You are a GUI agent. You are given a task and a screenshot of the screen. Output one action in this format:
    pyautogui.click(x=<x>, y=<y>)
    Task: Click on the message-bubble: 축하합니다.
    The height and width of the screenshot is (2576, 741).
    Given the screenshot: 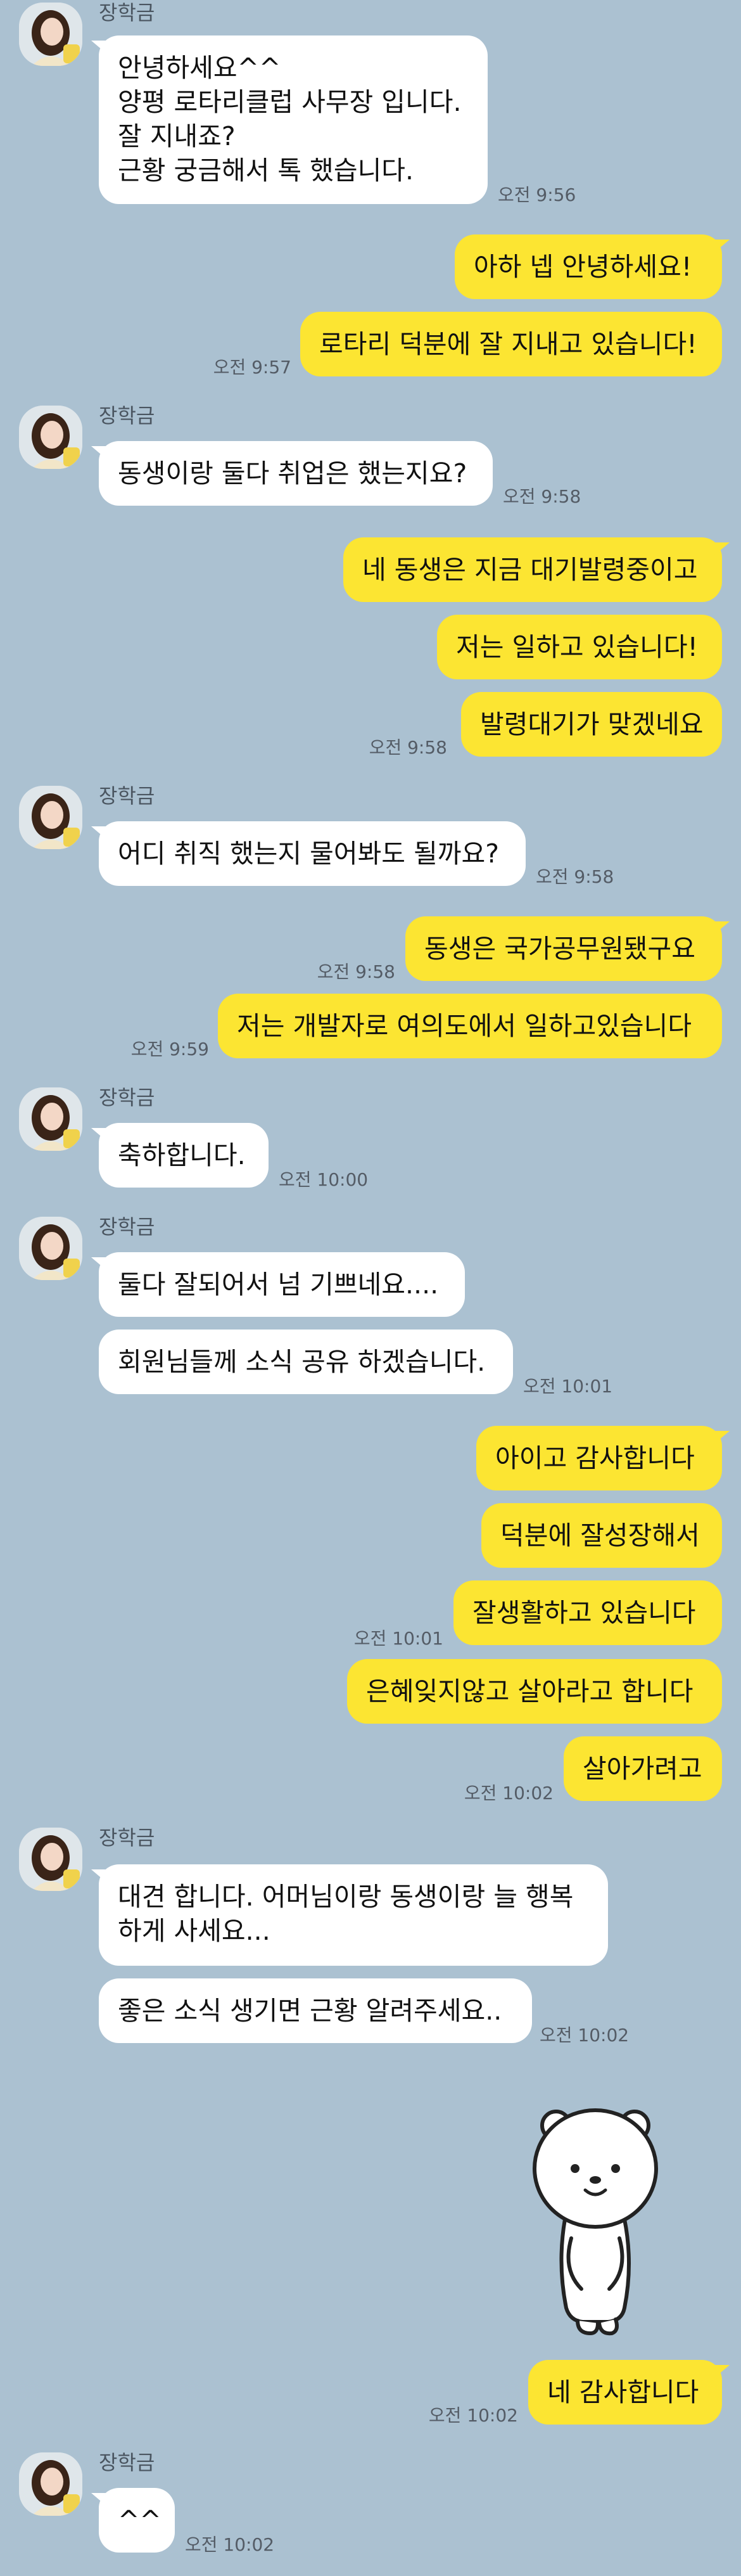 What is the action you would take?
    pyautogui.click(x=180, y=1155)
    